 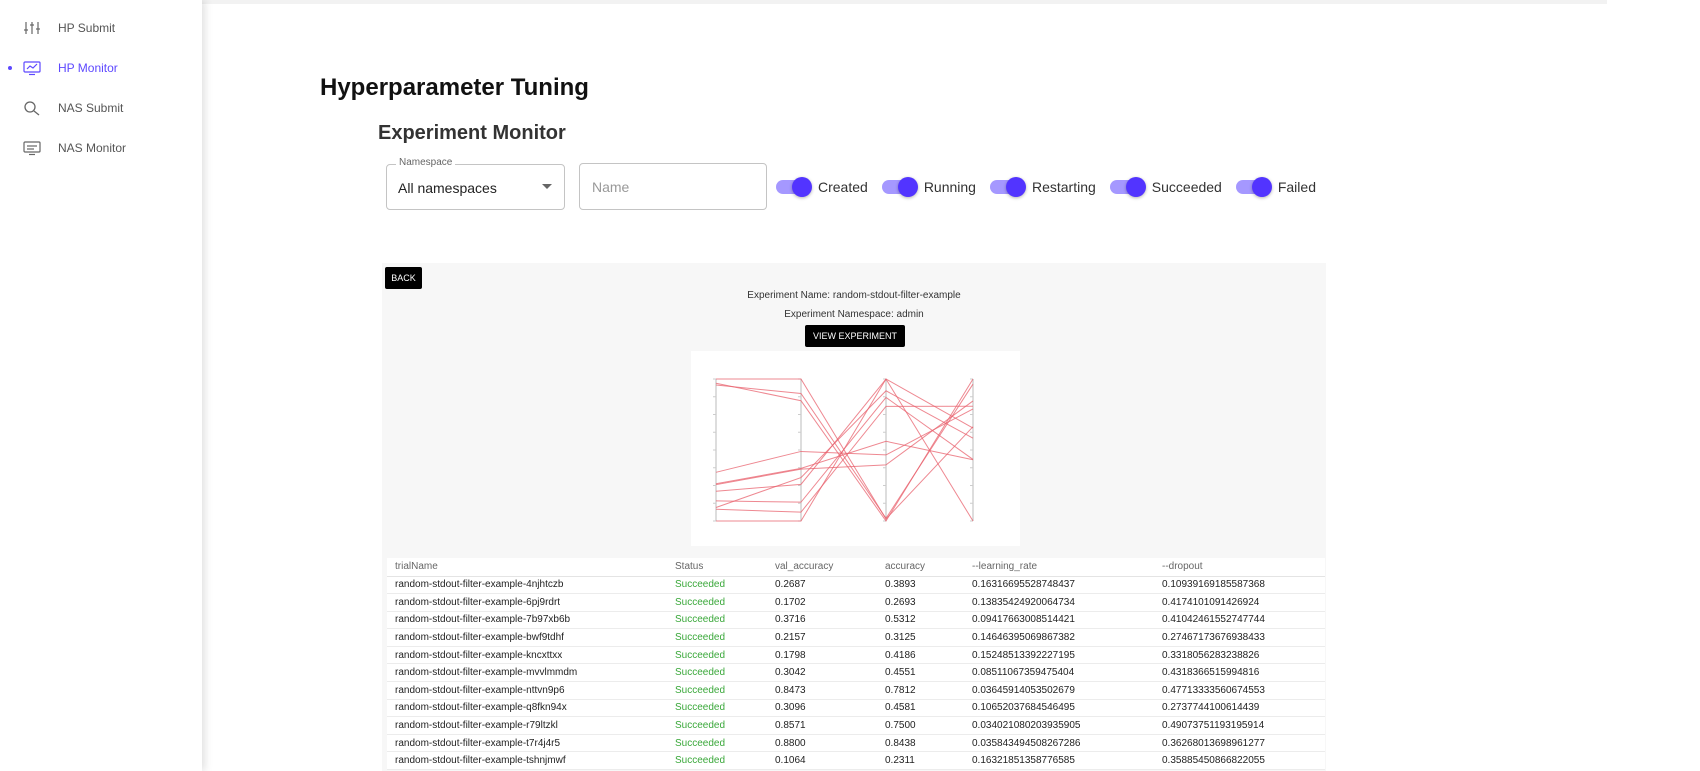 What do you see at coordinates (1239, 708) in the screenshot?
I see `dropout-cell: 0.2737744100614439` at bounding box center [1239, 708].